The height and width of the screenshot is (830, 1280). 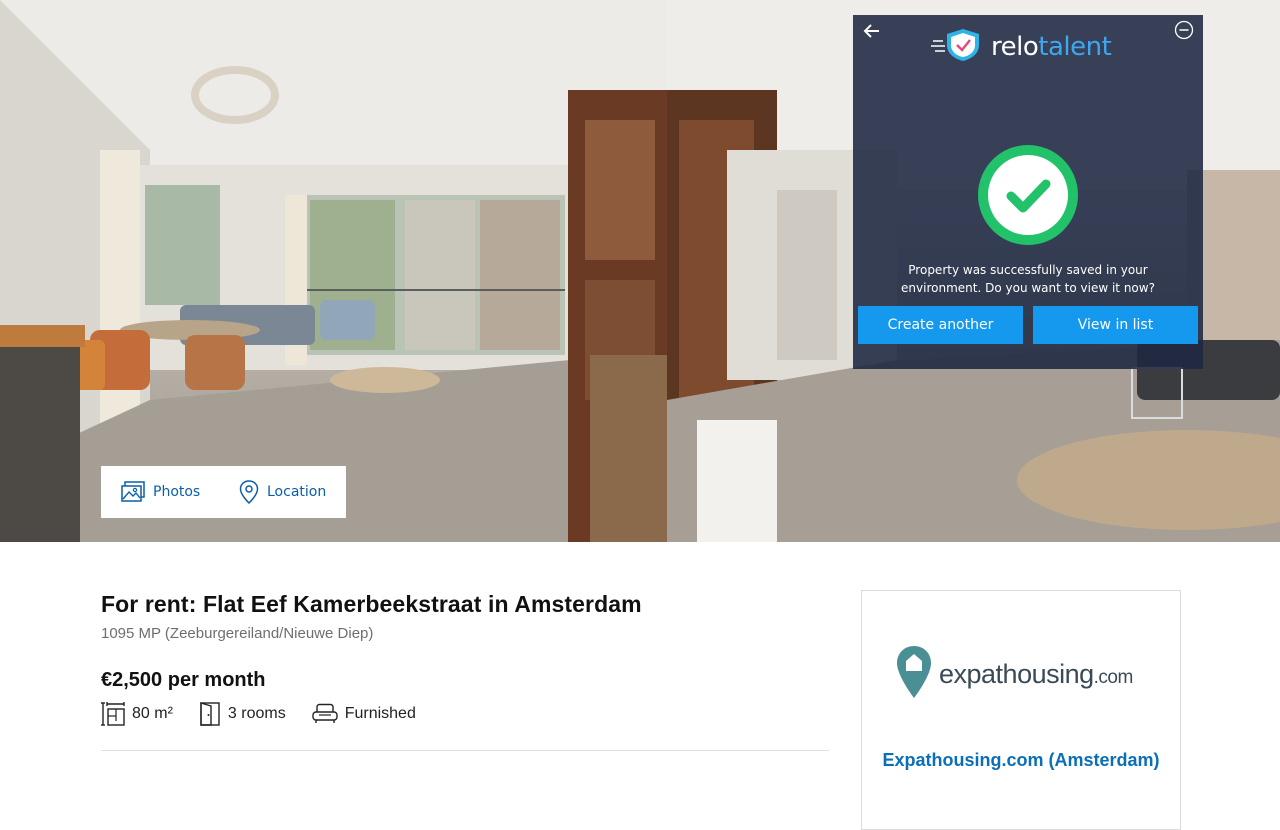 I want to click on relotalent-wordmark: relotalent, so click(x=1051, y=47).